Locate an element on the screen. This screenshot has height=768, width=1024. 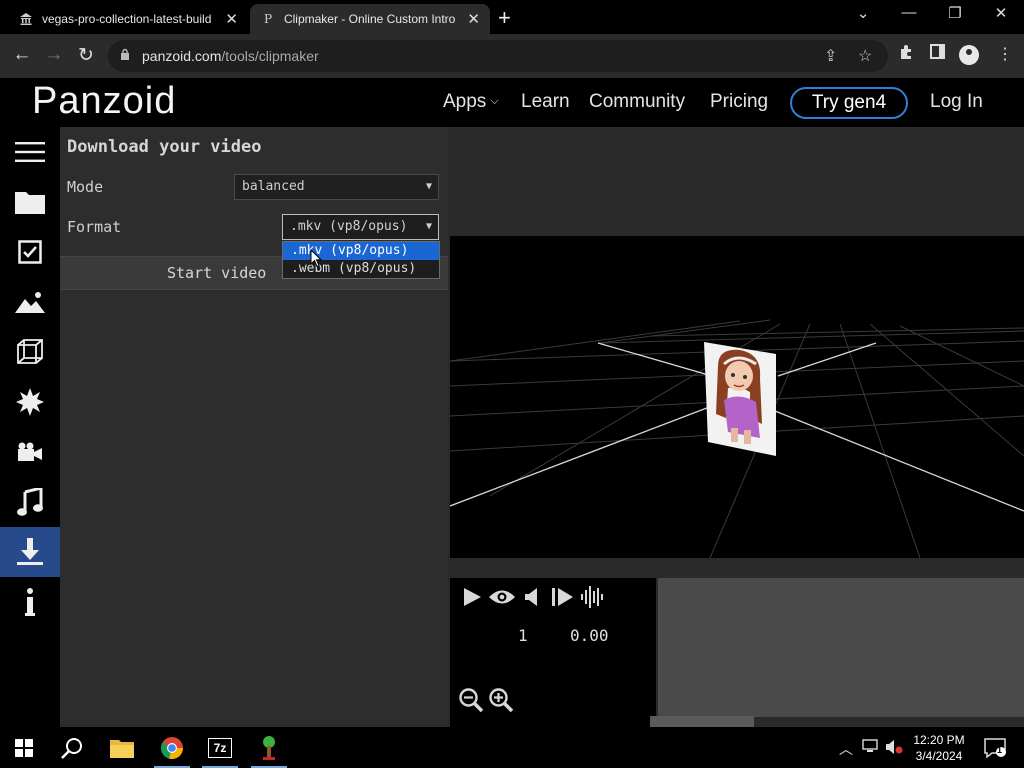
zoom-out-icon is located at coordinates (471, 700).